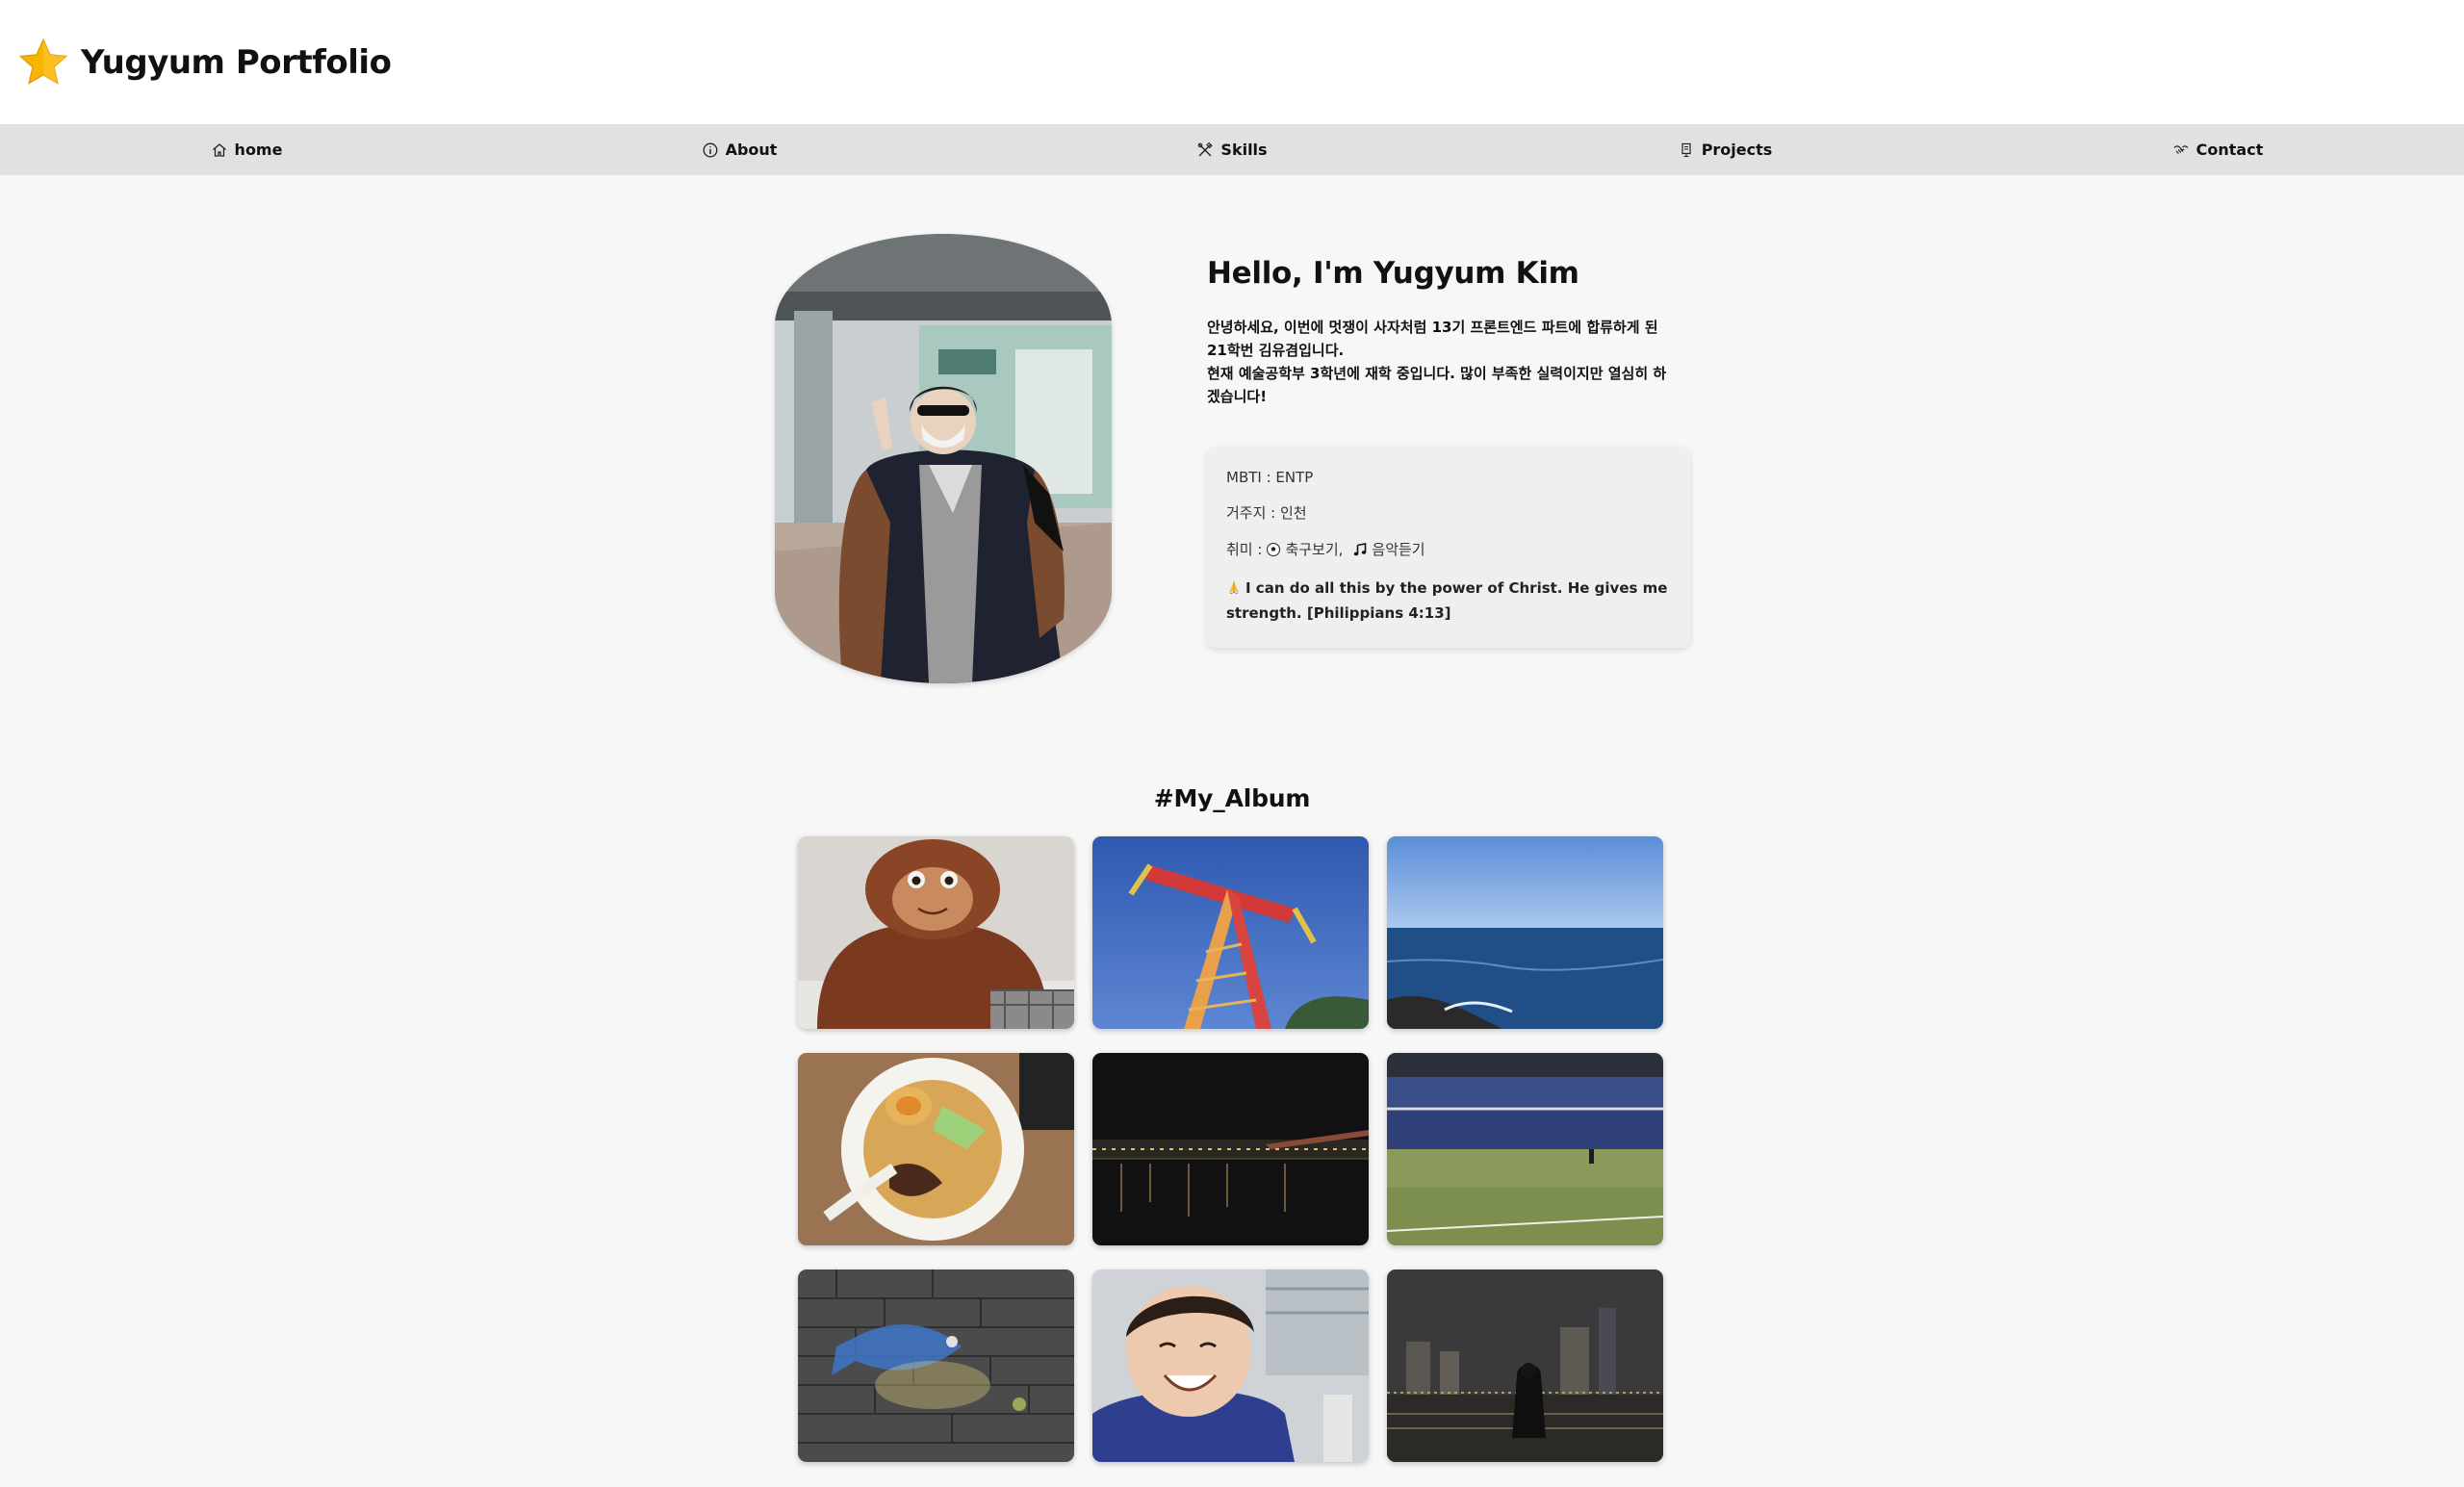 This screenshot has width=2464, height=1487. Describe the element at coordinates (1398, 549) in the screenshot. I see `hobby-2: 음악듣기` at that location.